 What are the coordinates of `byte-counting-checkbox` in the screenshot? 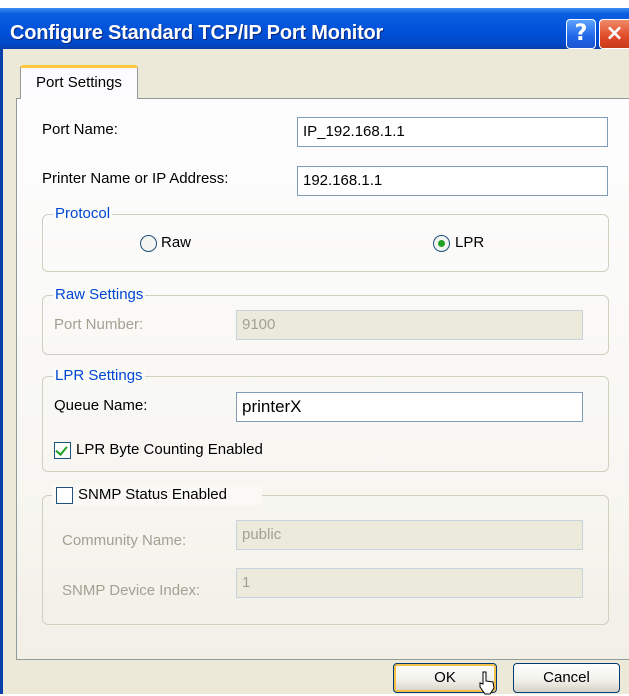 It's located at (62, 450).